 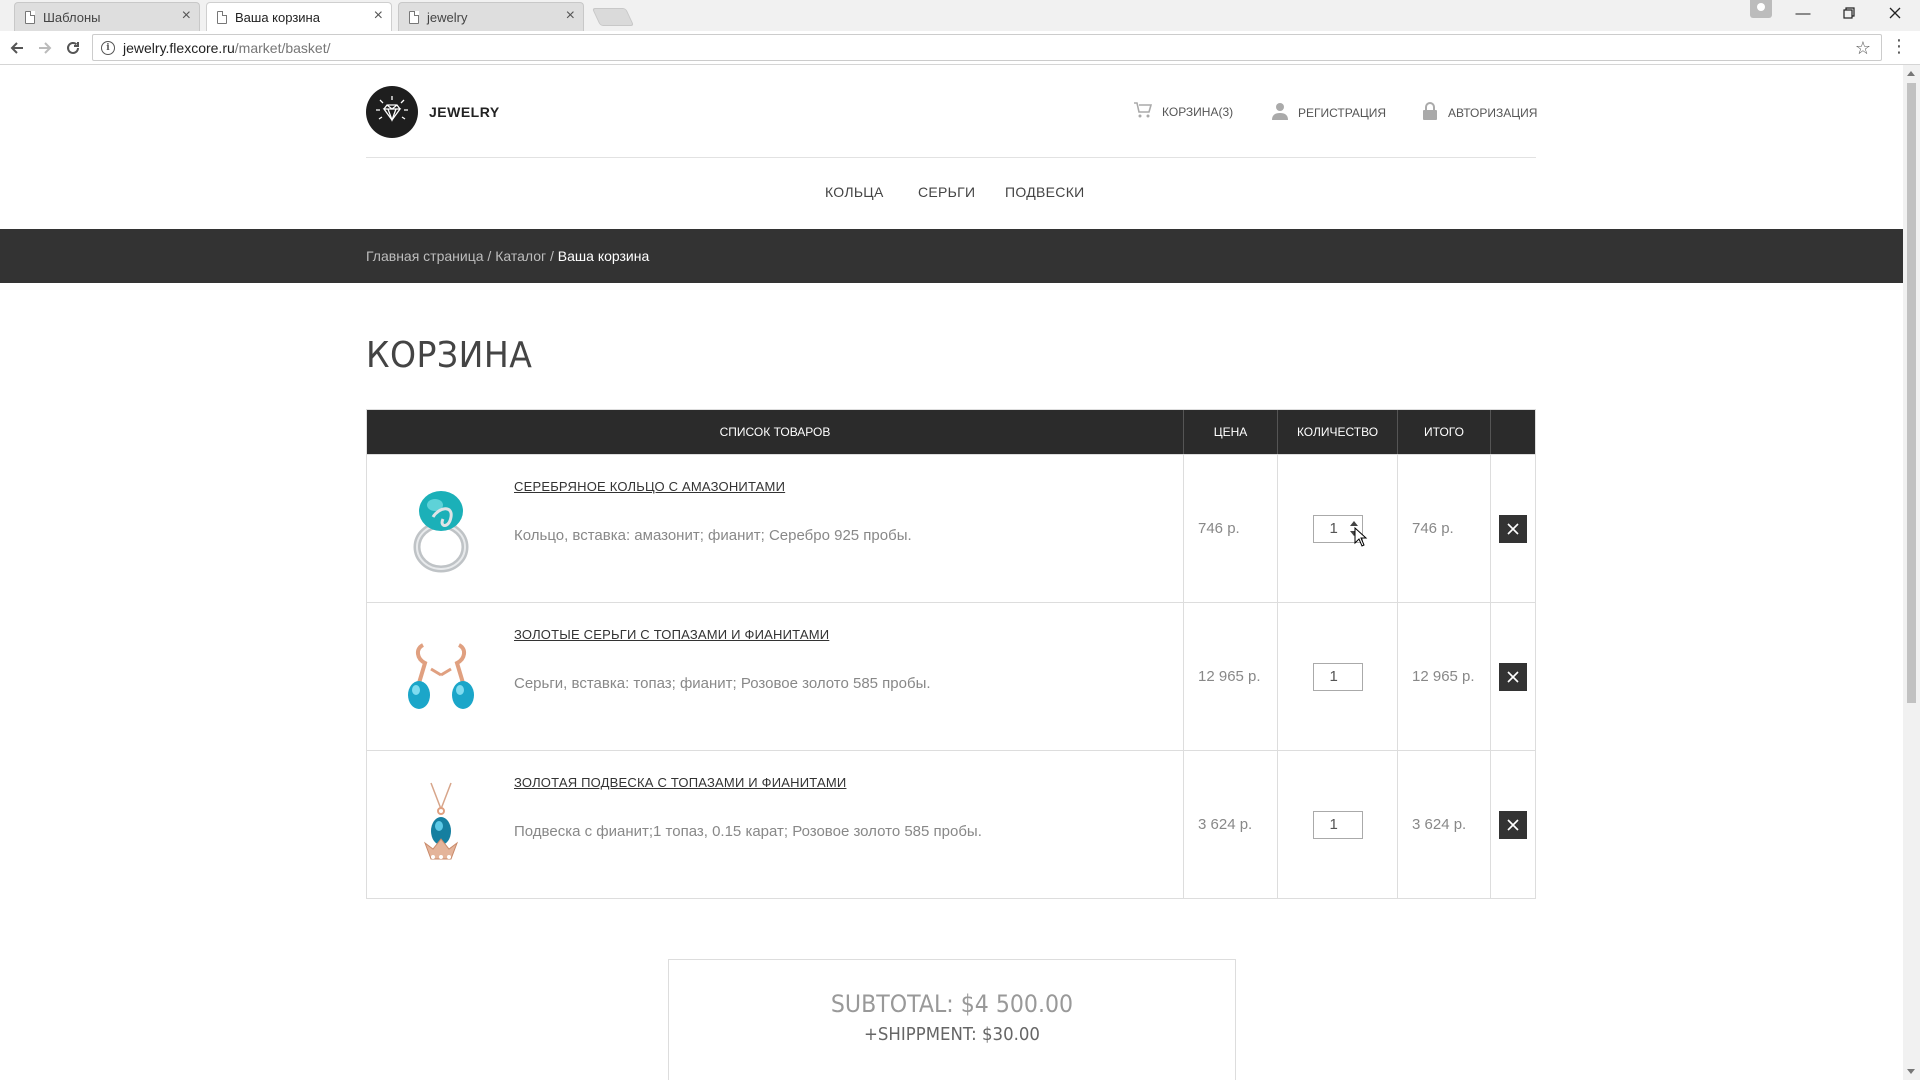 I want to click on total-cell: 3 624 р., so click(x=1444, y=824).